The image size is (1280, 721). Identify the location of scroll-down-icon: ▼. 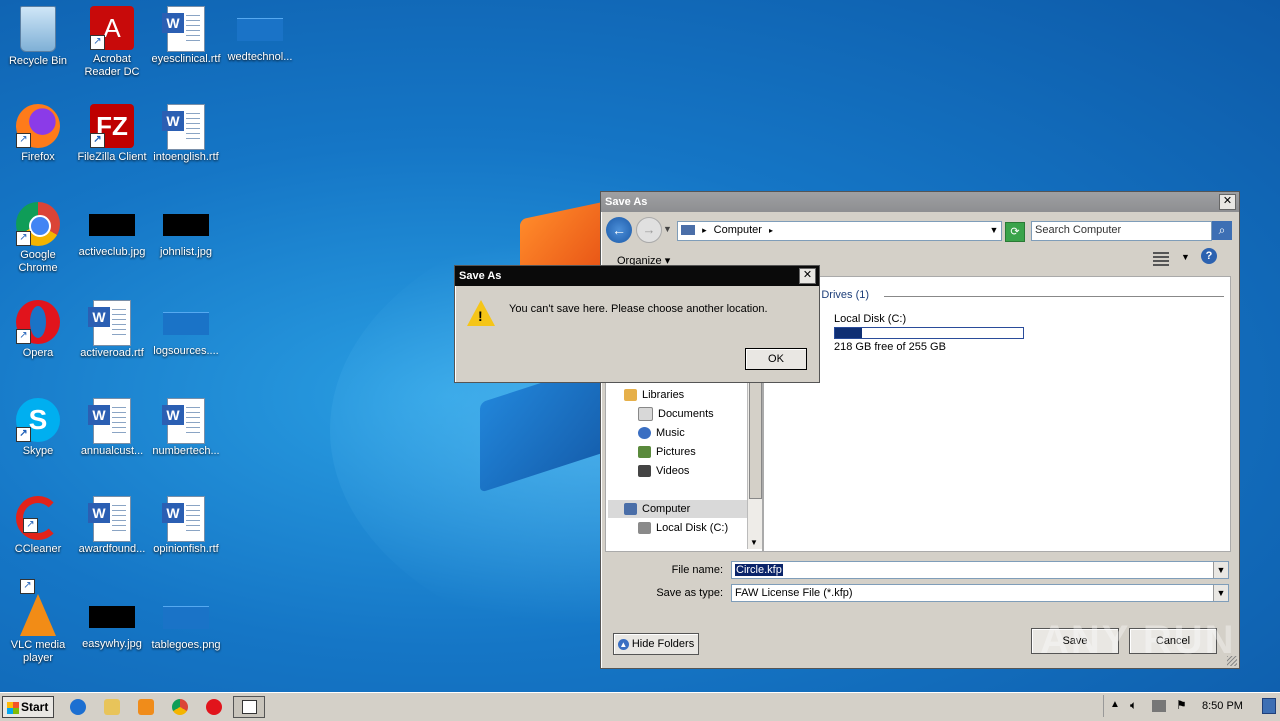
(754, 542).